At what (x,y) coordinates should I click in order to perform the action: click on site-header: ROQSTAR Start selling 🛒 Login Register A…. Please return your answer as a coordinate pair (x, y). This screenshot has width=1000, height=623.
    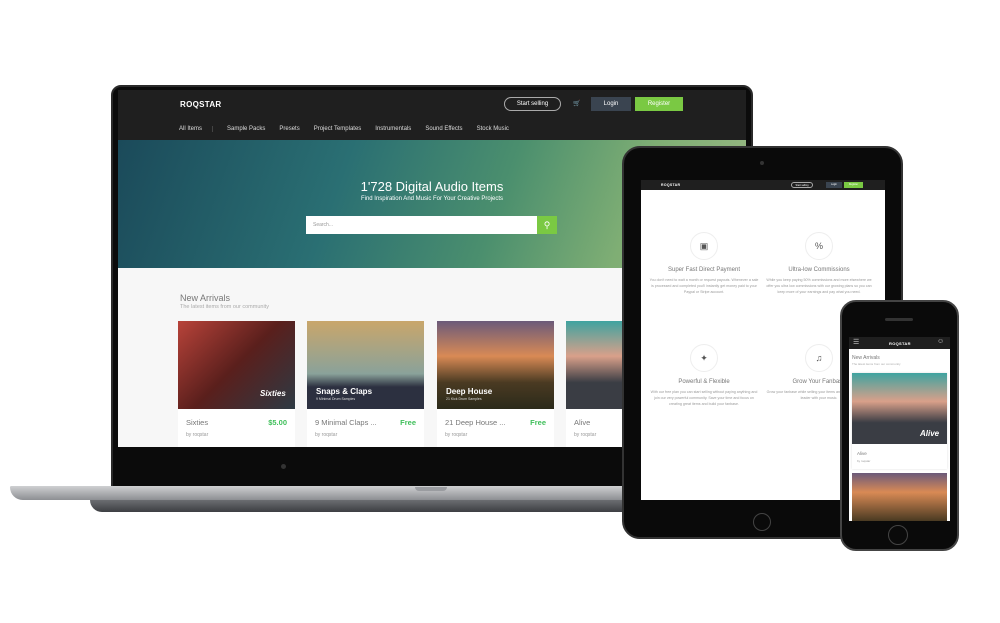
    Looking at the image, I should click on (432, 115).